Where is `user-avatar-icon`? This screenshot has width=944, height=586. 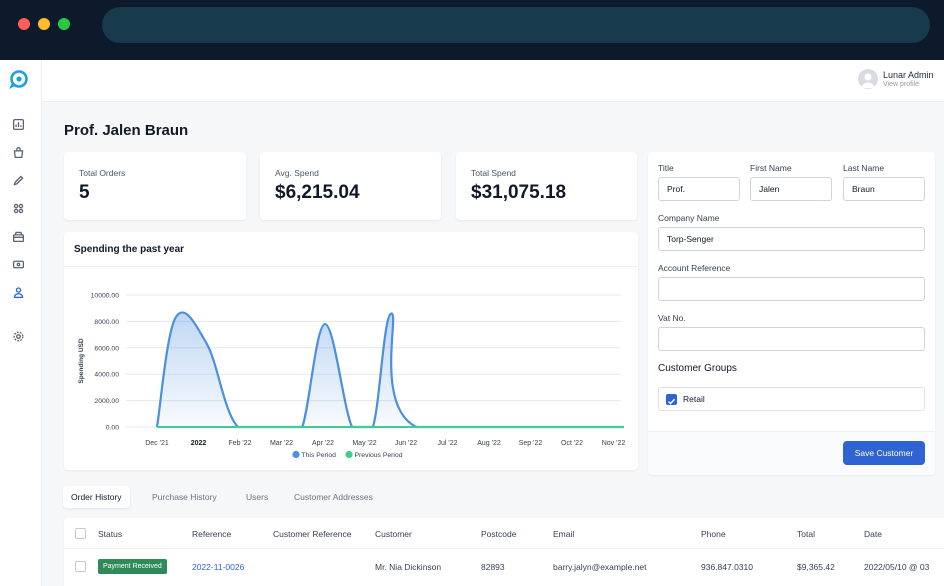 user-avatar-icon is located at coordinates (868, 80).